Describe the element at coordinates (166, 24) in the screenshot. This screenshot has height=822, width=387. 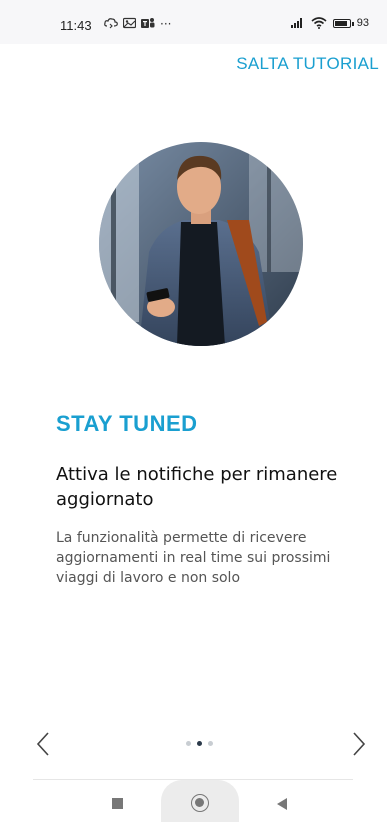
I see `more-icon: ···` at that location.